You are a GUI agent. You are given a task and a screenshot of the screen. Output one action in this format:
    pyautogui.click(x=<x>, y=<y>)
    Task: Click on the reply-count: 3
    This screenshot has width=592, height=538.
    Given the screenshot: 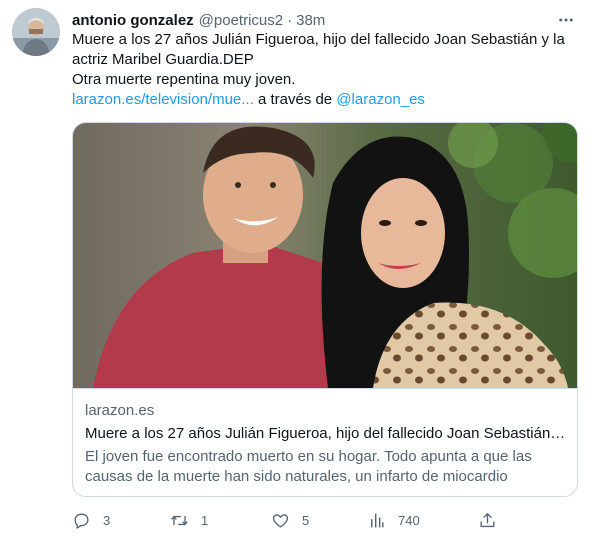 What is the action you would take?
    pyautogui.click(x=107, y=520)
    